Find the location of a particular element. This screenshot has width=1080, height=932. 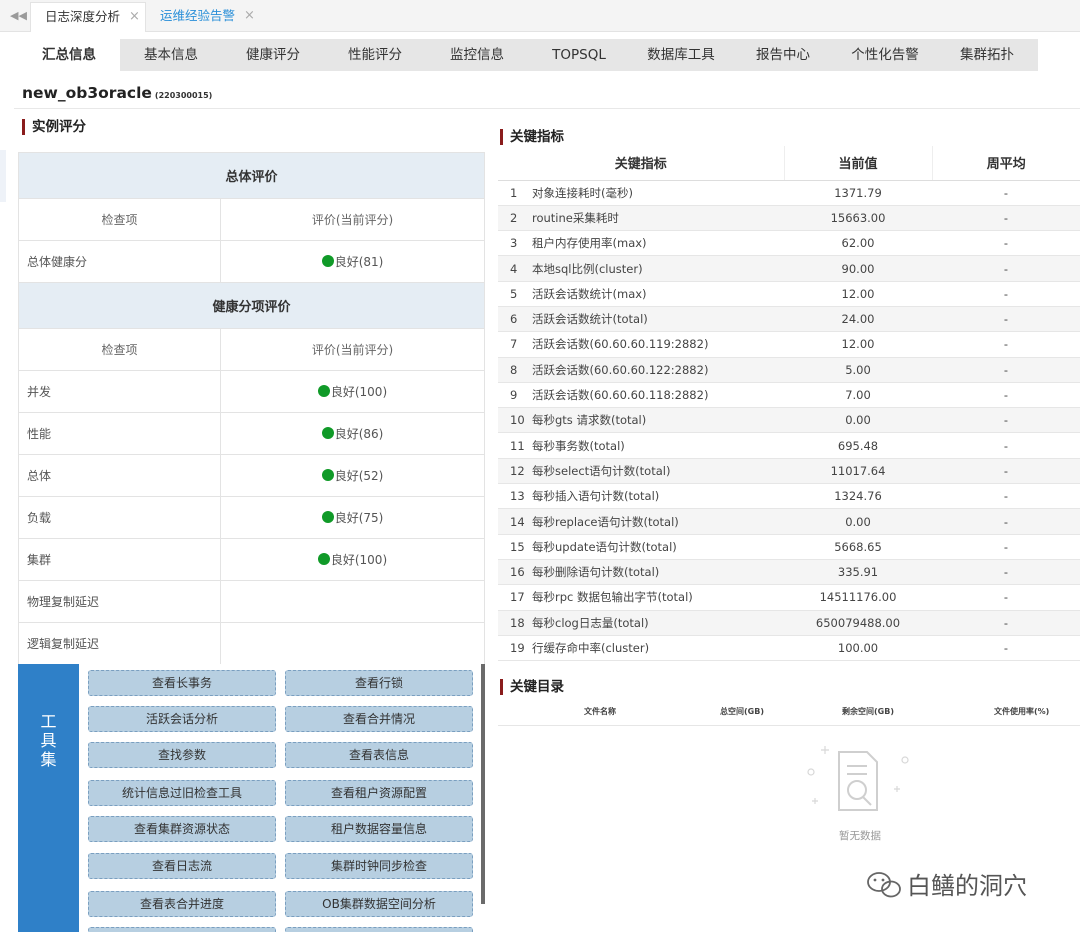

metric-name-cell: 1 对象连接耗时(毫秒) is located at coordinates (641, 193).